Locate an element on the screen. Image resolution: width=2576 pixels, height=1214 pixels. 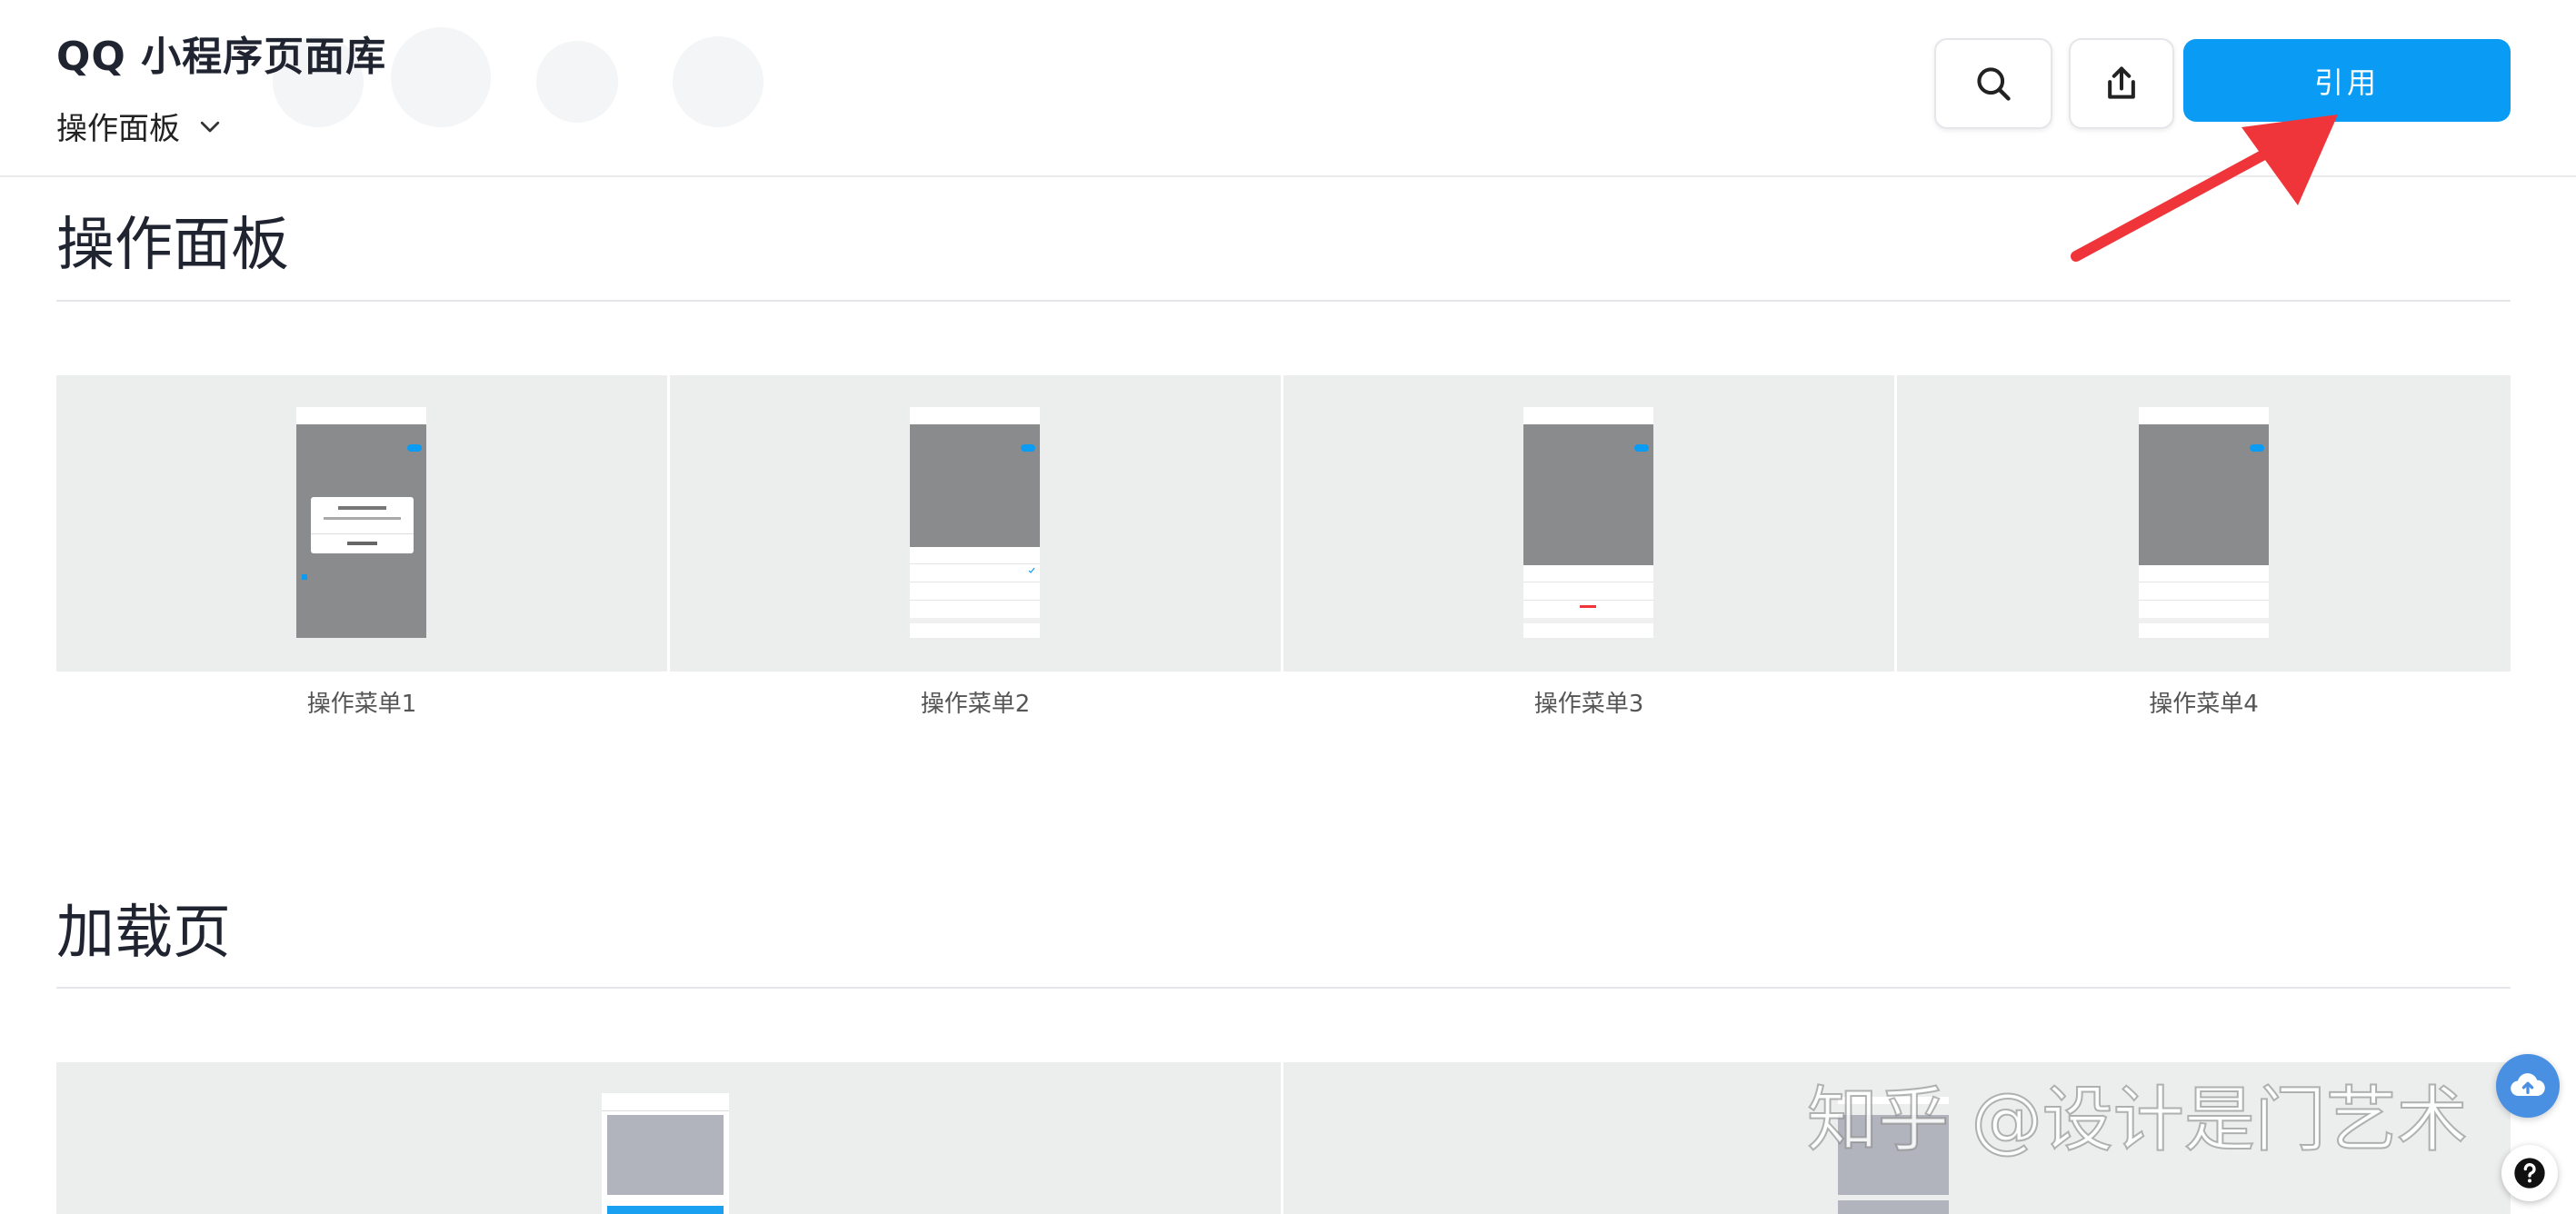
cloud-upload-button is located at coordinates (2528, 1086).